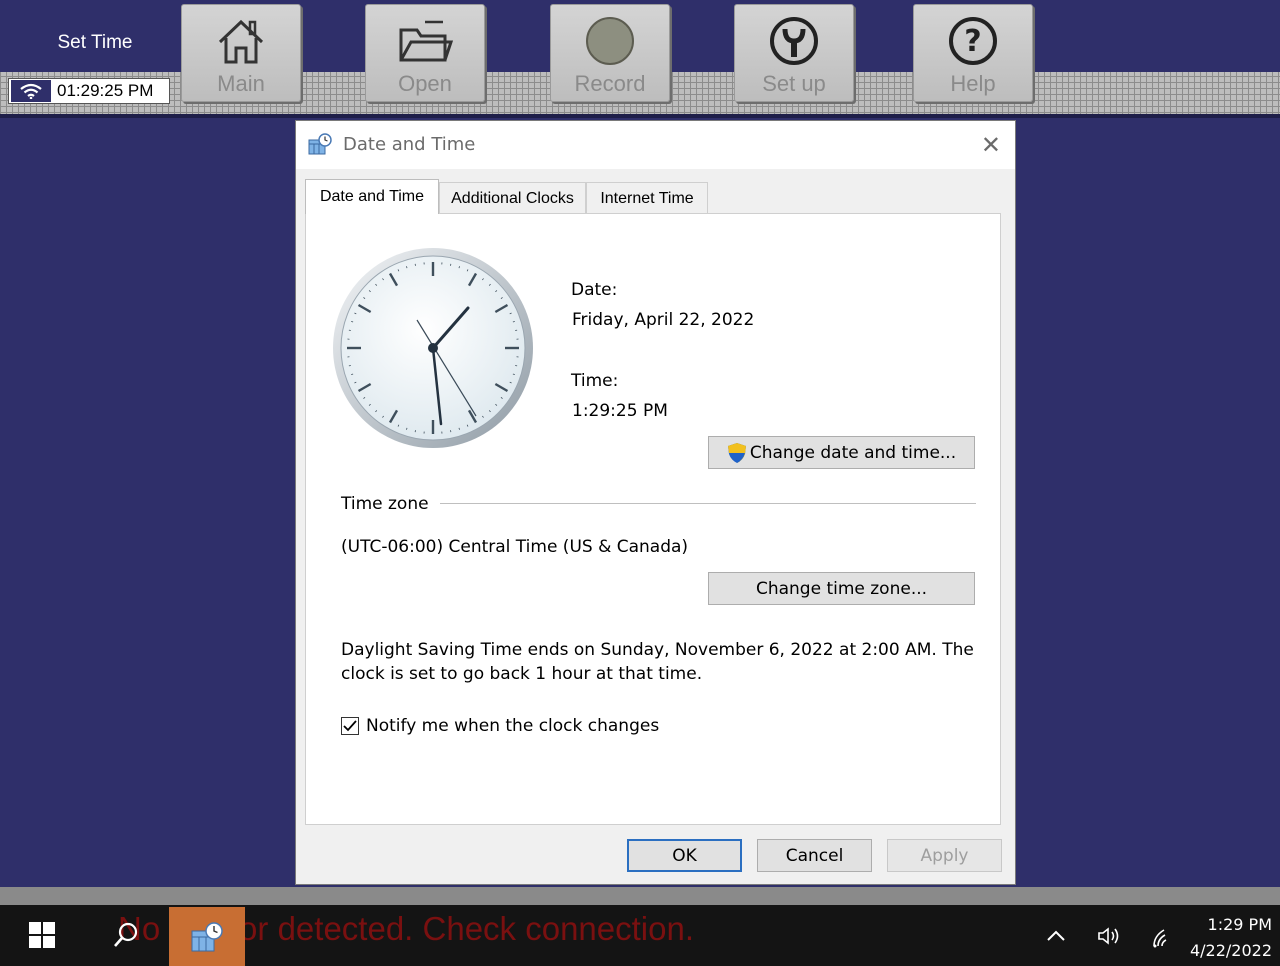 The width and height of the screenshot is (1280, 966). What do you see at coordinates (620, 411) in the screenshot?
I see `time-value: 1:29:25 PM` at bounding box center [620, 411].